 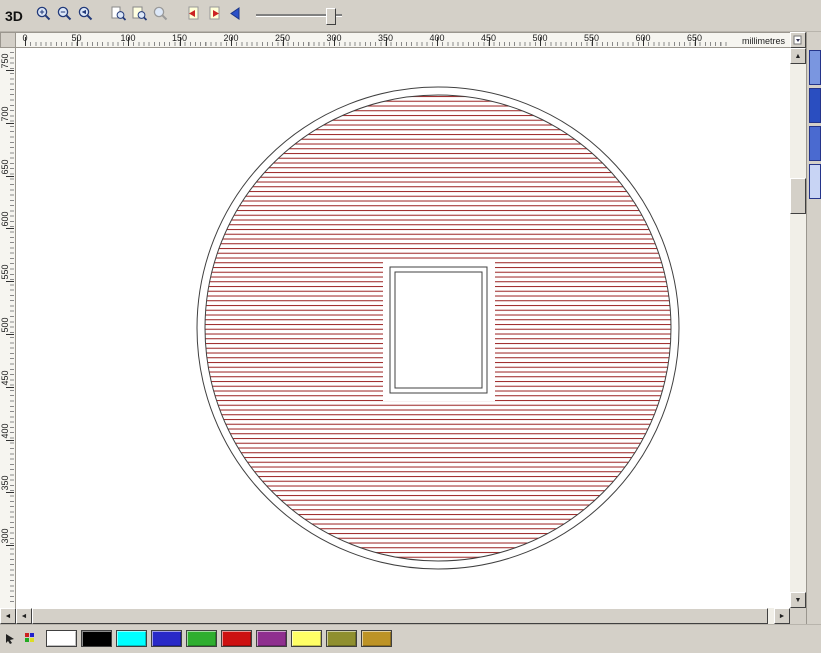 I want to click on magnifier-plus-icon, so click(x=43, y=16).